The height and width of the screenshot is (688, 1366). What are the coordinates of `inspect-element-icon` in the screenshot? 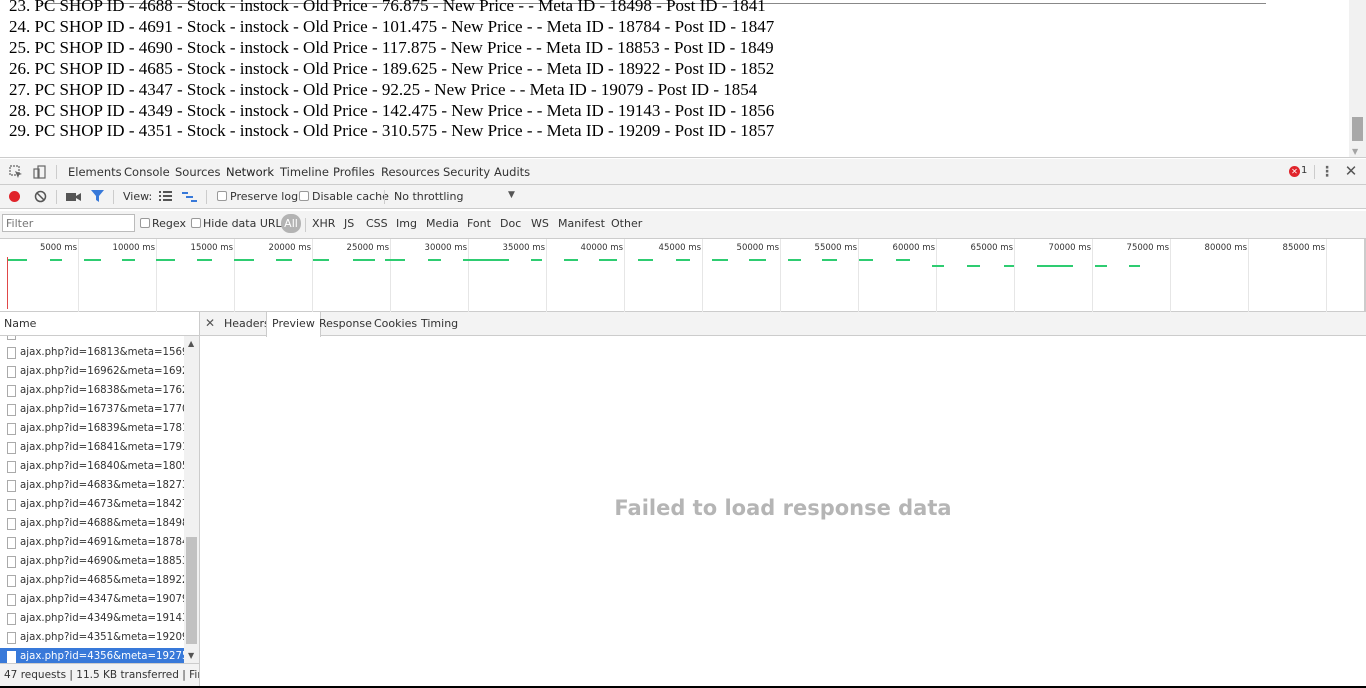 It's located at (16, 172).